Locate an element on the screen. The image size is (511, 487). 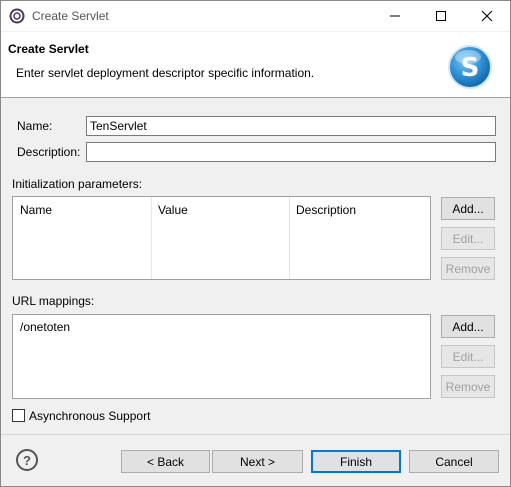
next-button: Next > is located at coordinates (257, 461).